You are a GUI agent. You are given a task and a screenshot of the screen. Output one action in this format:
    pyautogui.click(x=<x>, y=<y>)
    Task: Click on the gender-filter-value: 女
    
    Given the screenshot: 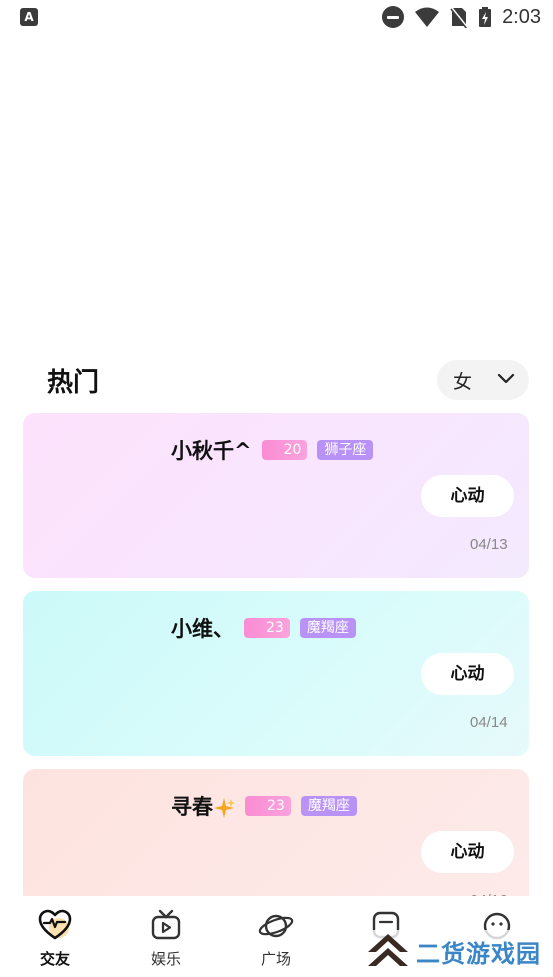 What is the action you would take?
    pyautogui.click(x=463, y=381)
    